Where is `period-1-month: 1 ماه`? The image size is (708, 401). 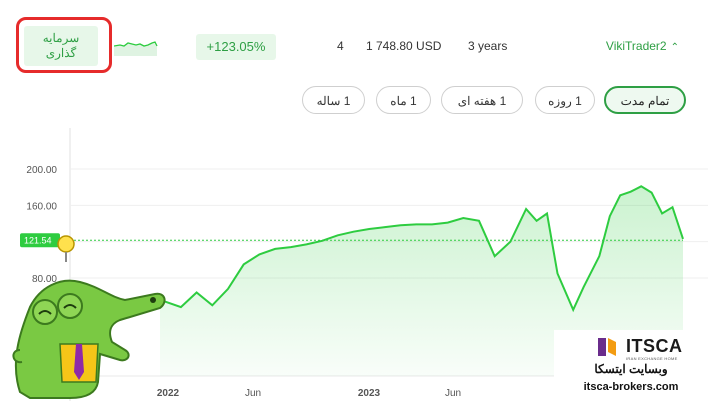 period-1-month: 1 ماه is located at coordinates (403, 100).